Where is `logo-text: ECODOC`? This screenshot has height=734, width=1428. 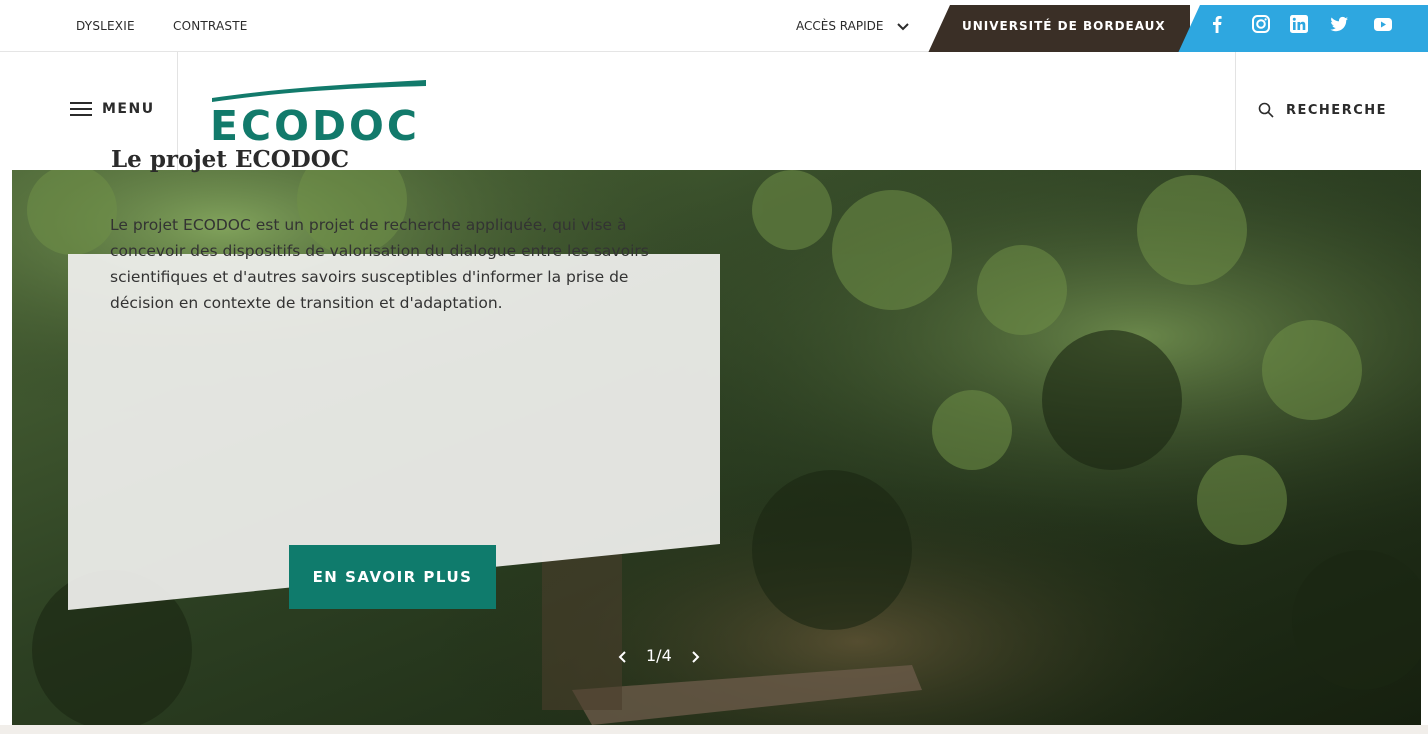
logo-text: ECODOC is located at coordinates (315, 126).